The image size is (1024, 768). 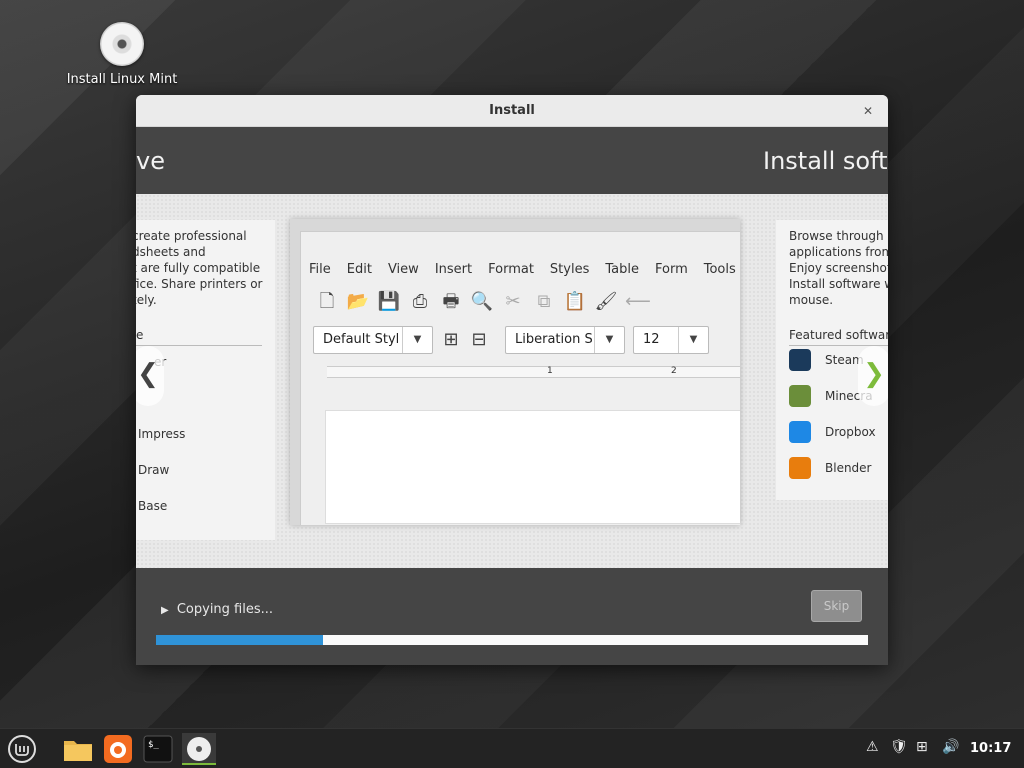 What do you see at coordinates (825, 161) in the screenshot?
I see `slide-header-right: Install softw` at bounding box center [825, 161].